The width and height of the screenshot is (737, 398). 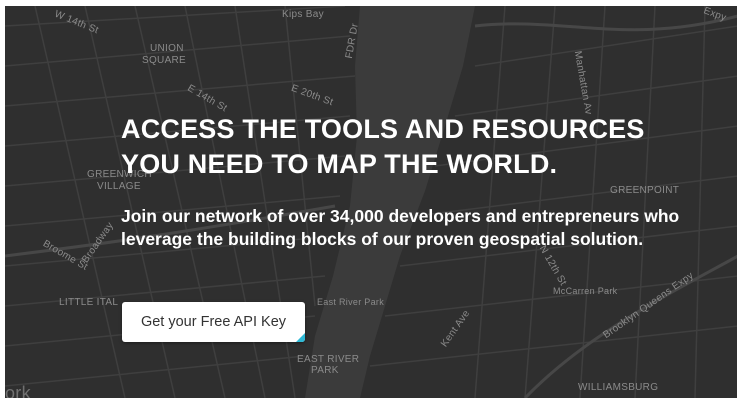 I want to click on get-free-api-key-button: Get your Free API Key, so click(x=213, y=322).